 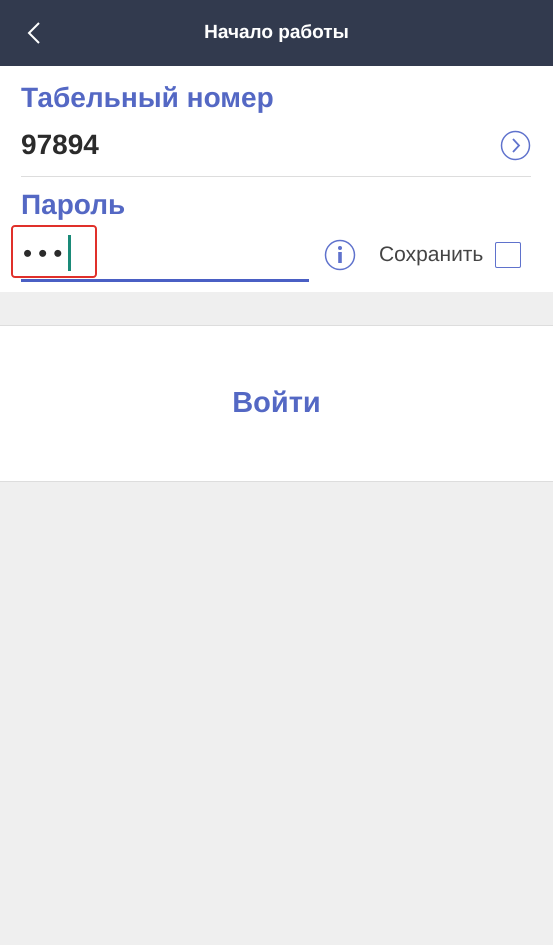 What do you see at coordinates (34, 33) in the screenshot?
I see `back-icon` at bounding box center [34, 33].